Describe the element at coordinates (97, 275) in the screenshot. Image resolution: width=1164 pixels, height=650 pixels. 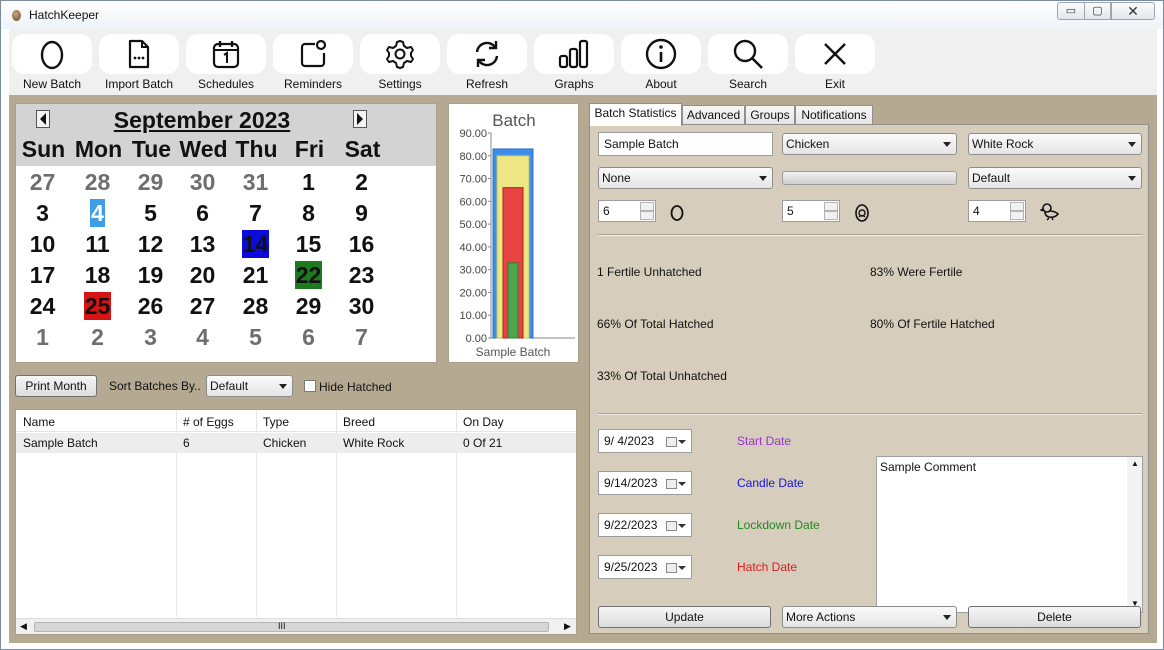
I see `calendar-day: 18` at that location.